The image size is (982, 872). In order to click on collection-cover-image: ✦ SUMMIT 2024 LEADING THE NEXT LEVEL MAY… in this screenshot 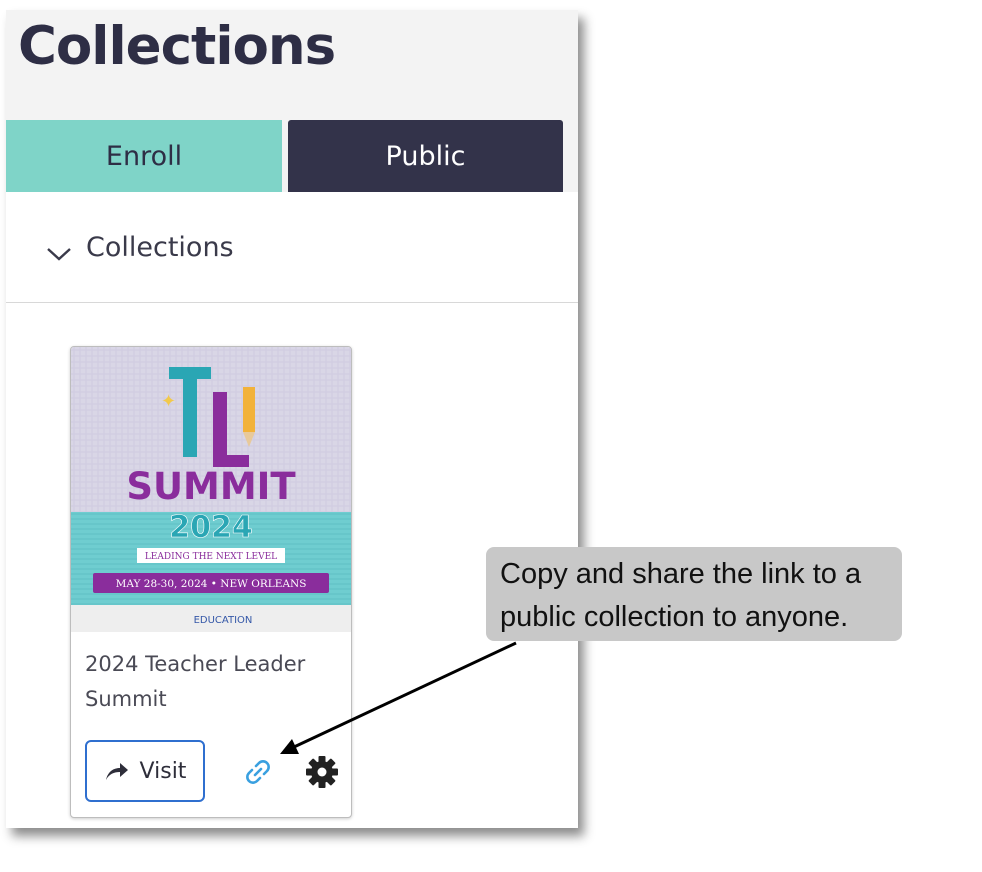, I will do `click(211, 489)`.